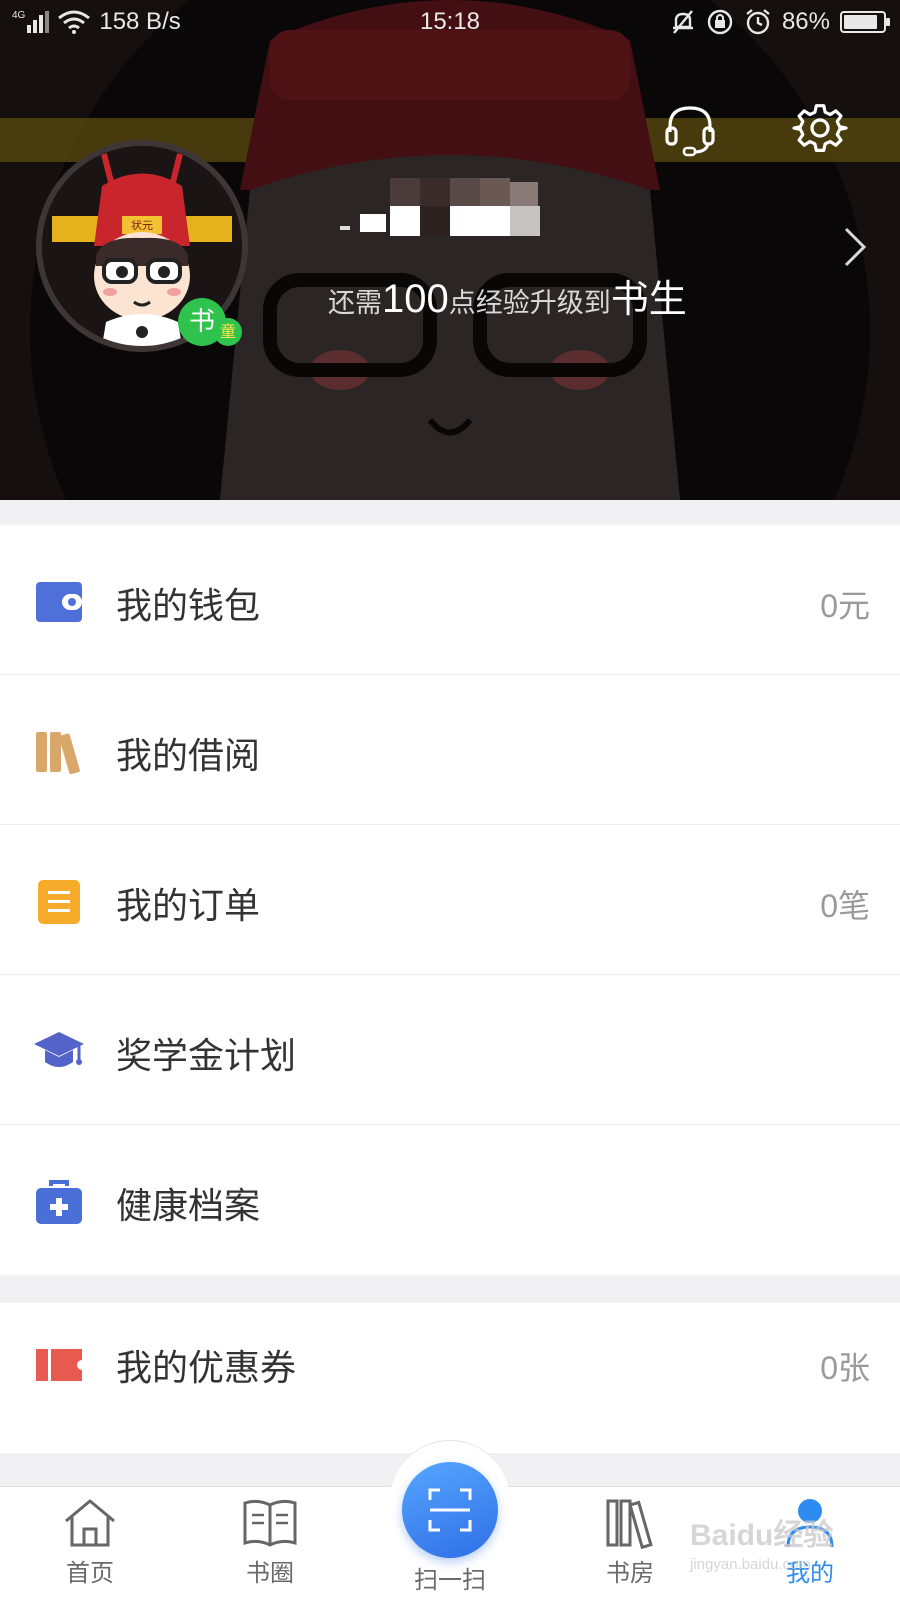 This screenshot has width=900, height=1600. Describe the element at coordinates (211, 323) in the screenshot. I see `user-level-badge: 书 童` at that location.